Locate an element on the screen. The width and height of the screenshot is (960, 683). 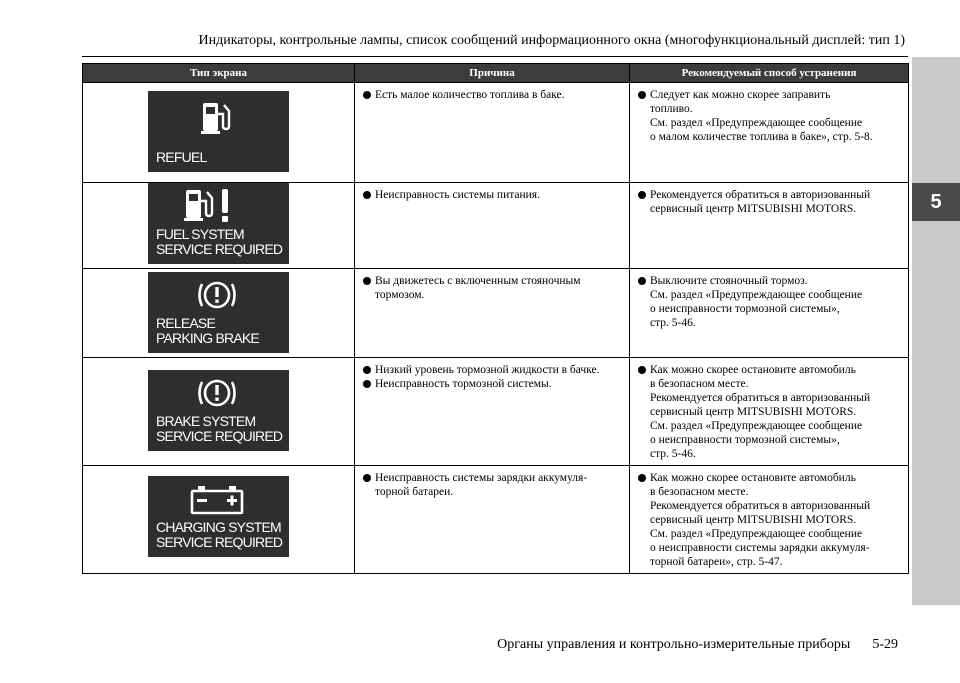
screen-line: REFUEL is located at coordinates (181, 157).